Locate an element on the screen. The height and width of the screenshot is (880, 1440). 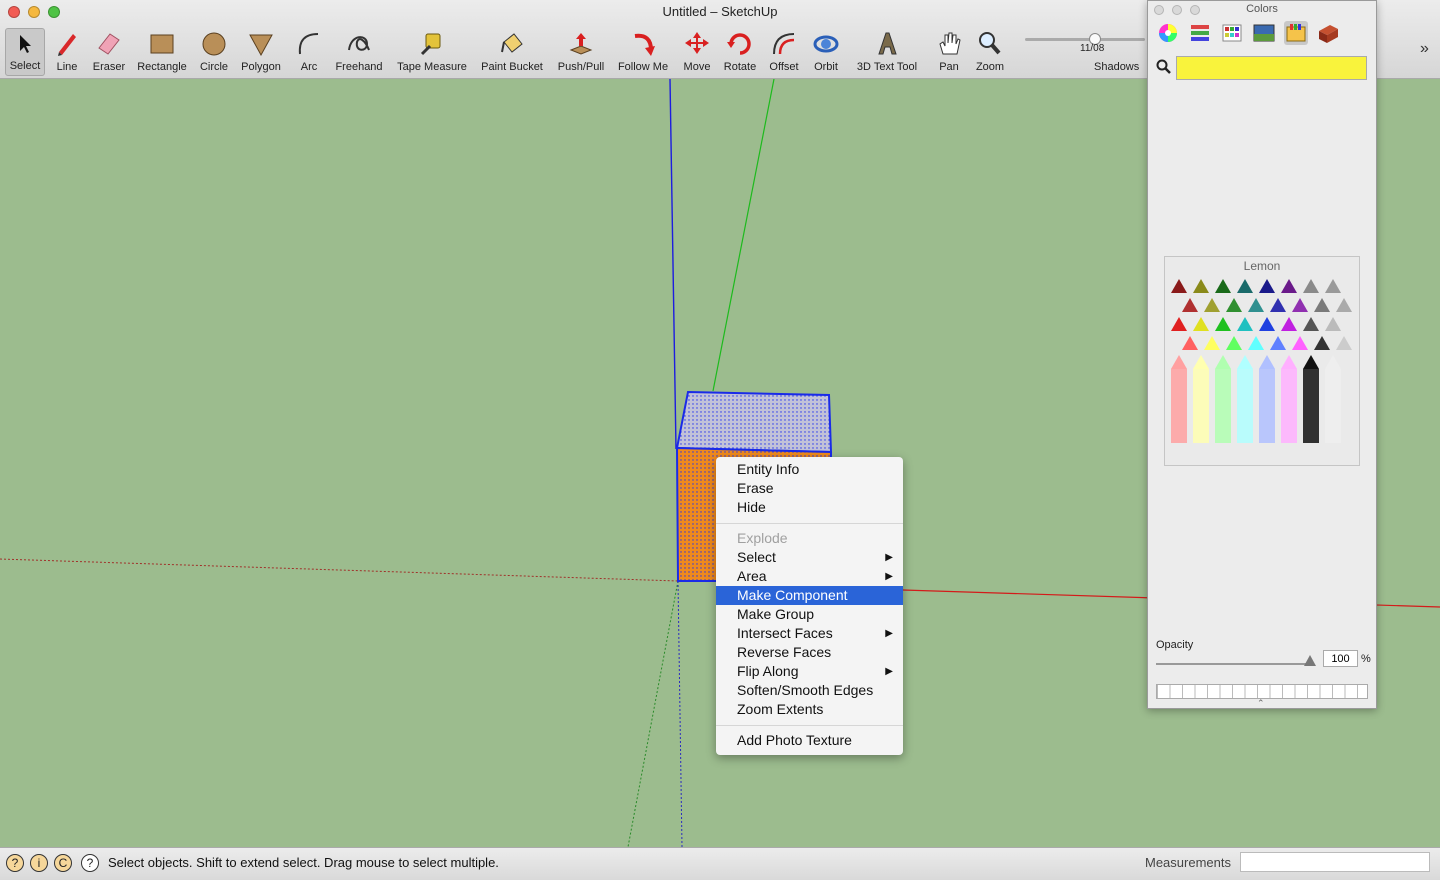
menu-item-flip-along: Flip Along ▶ is located at coordinates (809, 671).